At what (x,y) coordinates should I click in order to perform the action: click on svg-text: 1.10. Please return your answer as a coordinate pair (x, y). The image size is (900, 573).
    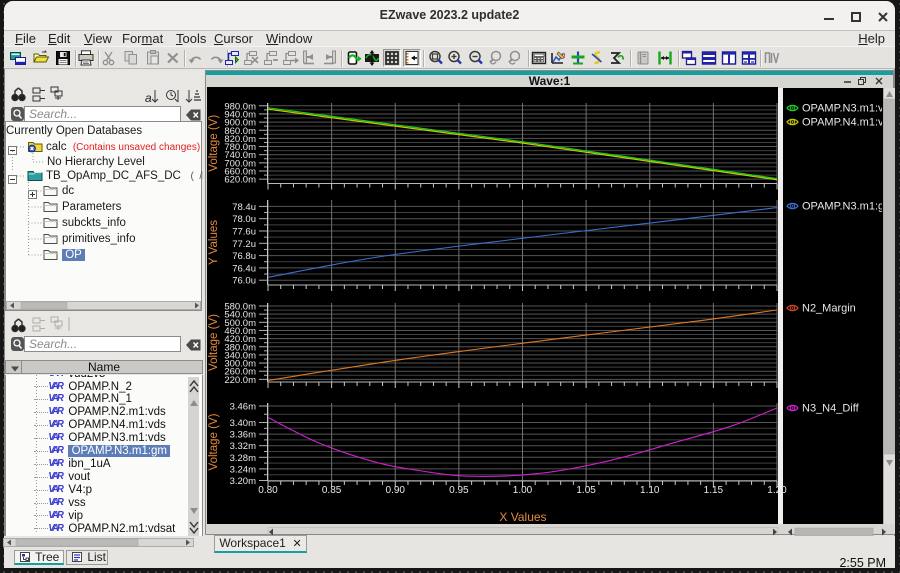
    Looking at the image, I should click on (650, 490).